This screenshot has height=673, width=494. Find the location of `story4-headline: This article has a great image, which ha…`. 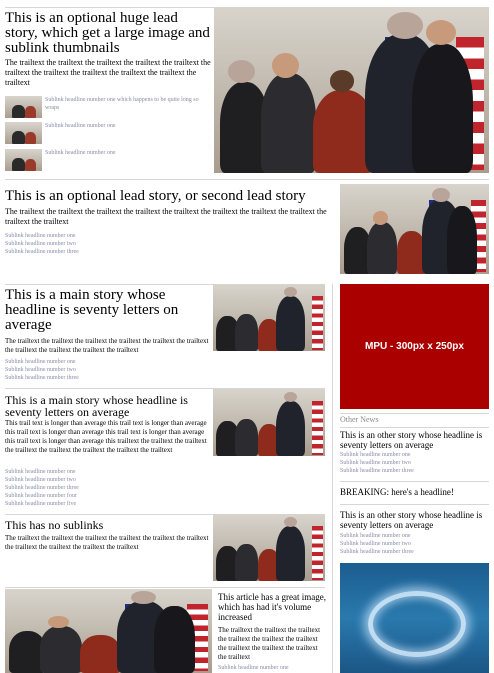

story4-headline: This article has a great image, which ha… is located at coordinates (272, 607).